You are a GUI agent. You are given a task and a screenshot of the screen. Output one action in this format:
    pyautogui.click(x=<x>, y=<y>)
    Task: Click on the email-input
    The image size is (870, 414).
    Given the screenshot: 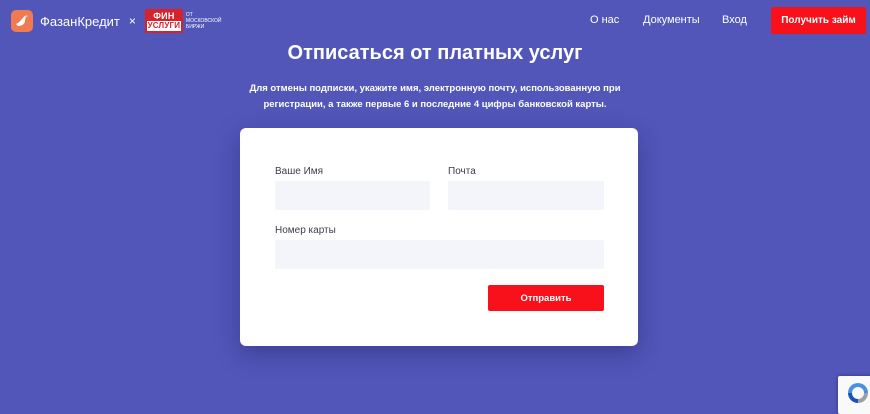 What is the action you would take?
    pyautogui.click(x=526, y=195)
    